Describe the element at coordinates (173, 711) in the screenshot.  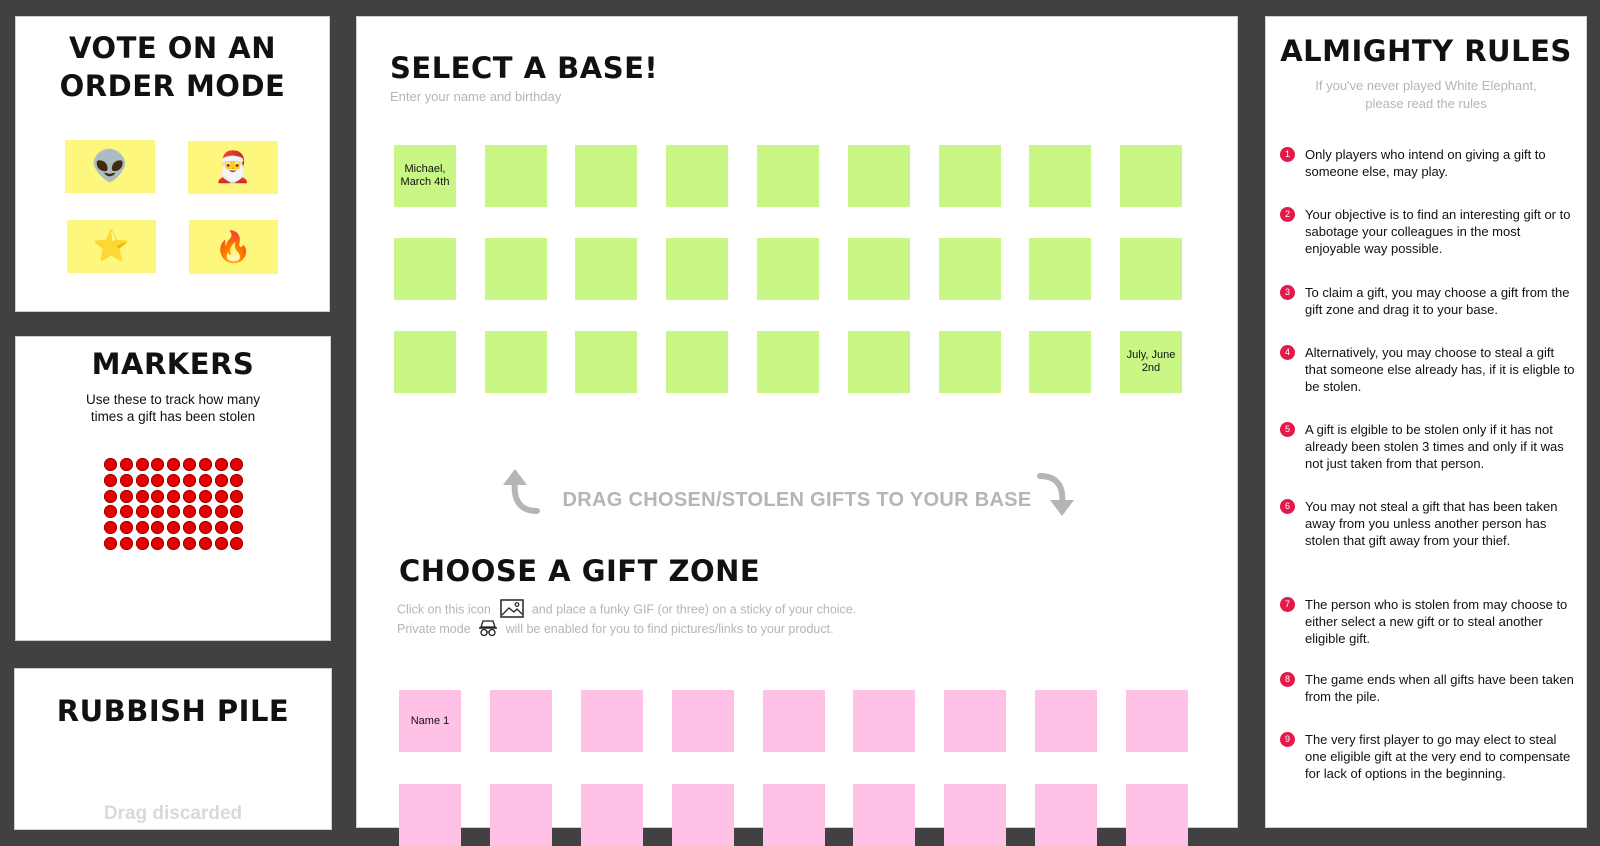
I see `rubbish-title: RUBBISH PILE` at that location.